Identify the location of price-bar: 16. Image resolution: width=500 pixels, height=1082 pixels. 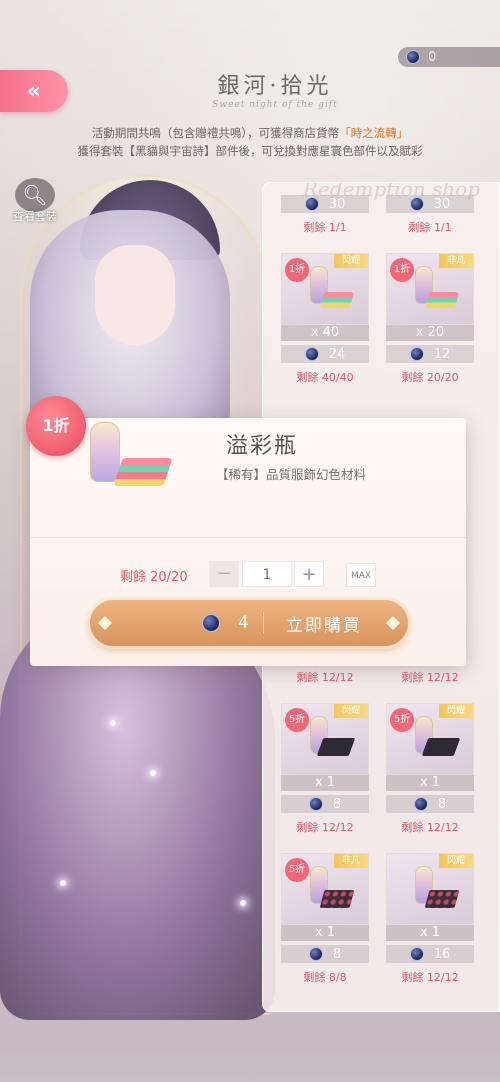
(430, 954).